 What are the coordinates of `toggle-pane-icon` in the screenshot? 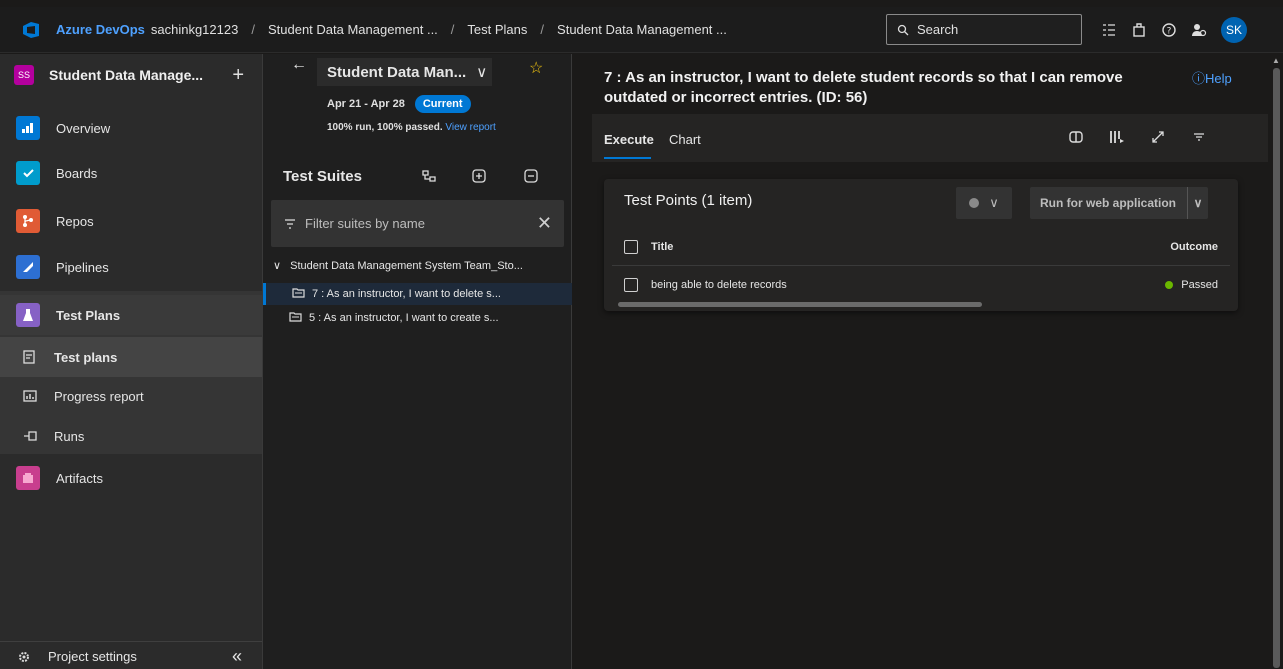 It's located at (1076, 137).